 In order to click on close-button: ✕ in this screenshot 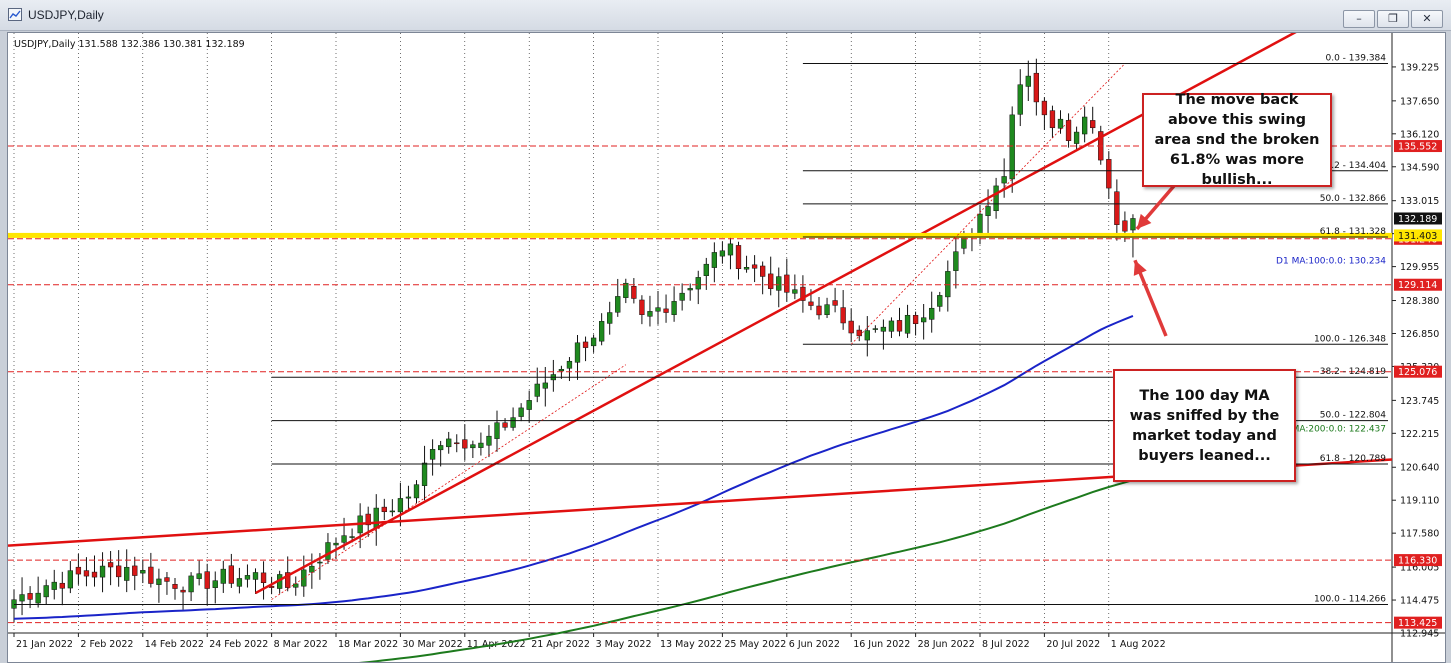, I will do `click(1427, 19)`.